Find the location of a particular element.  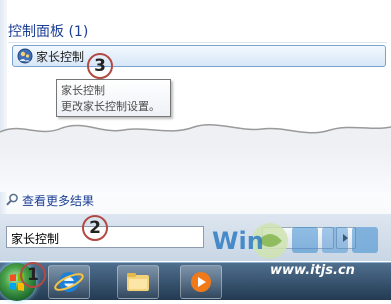

svg-text: Win is located at coordinates (238, 241).